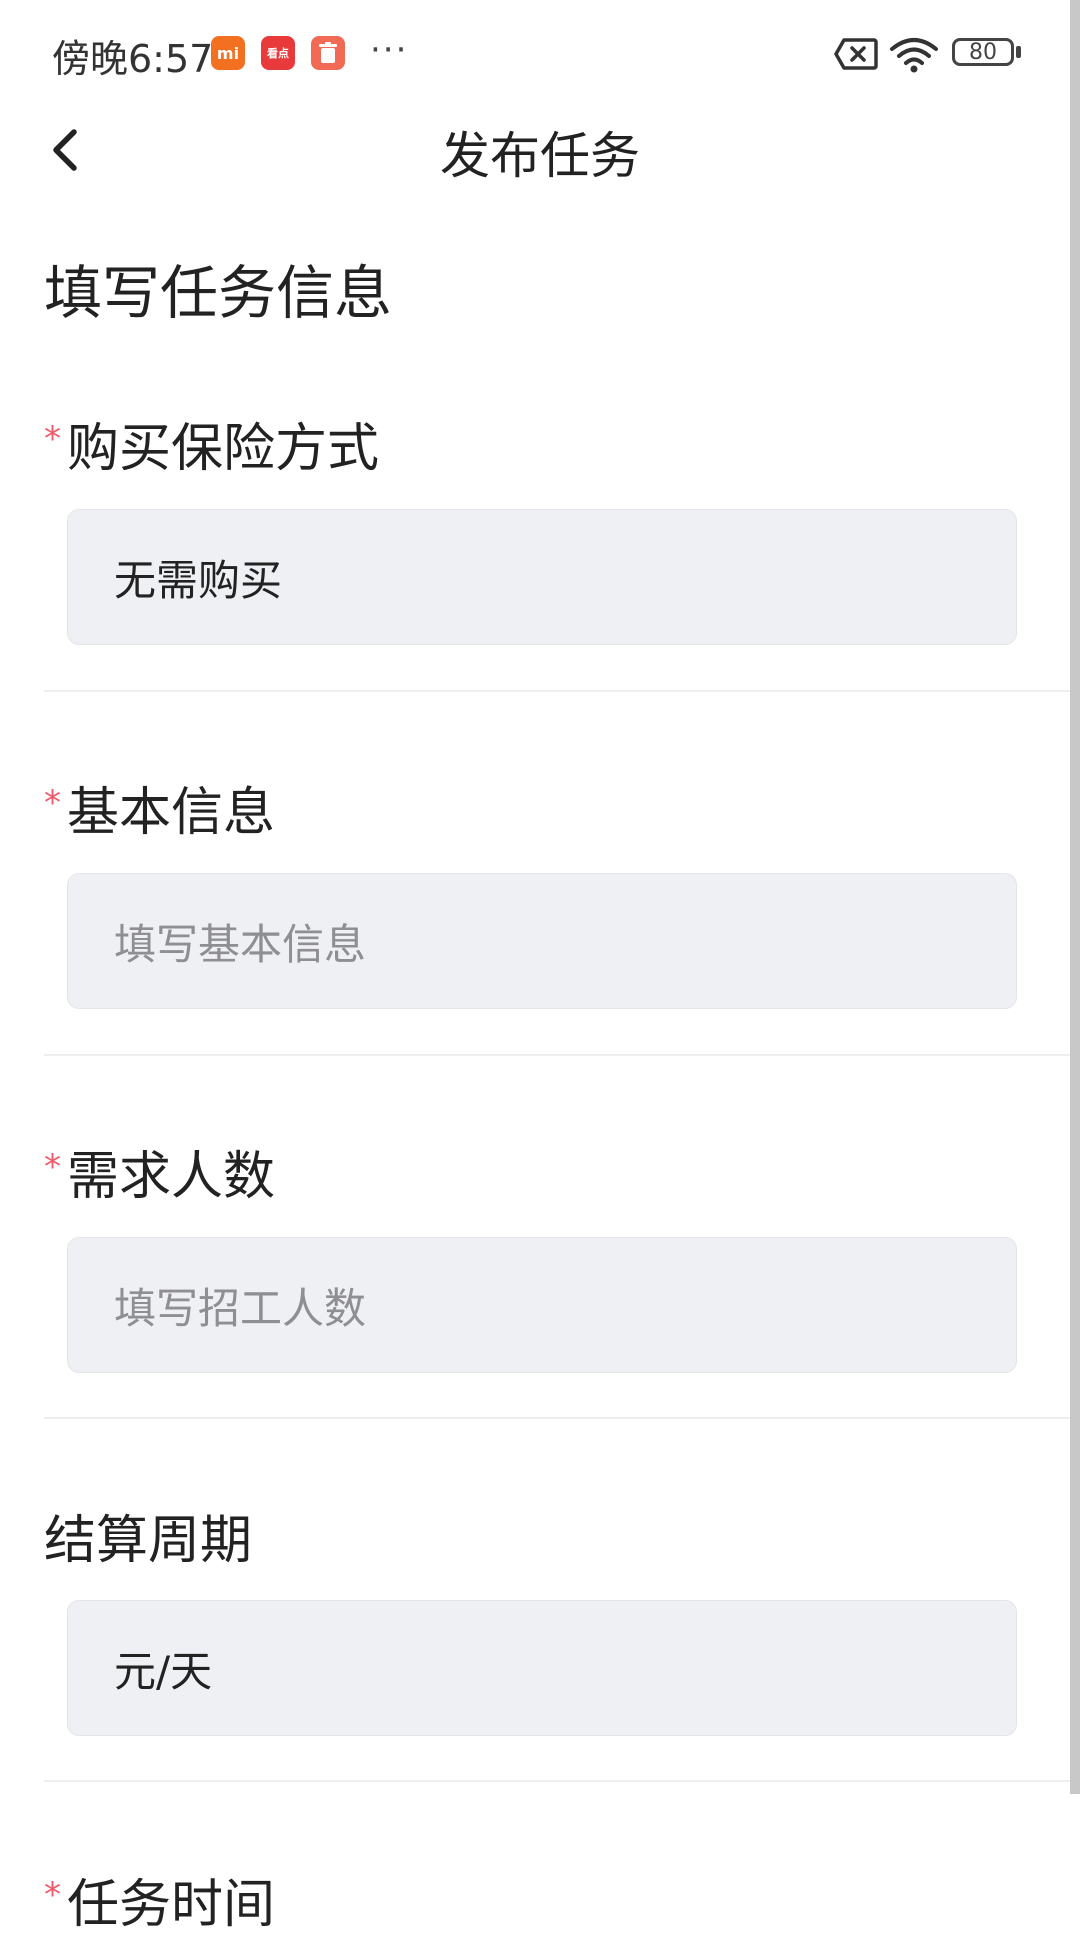 The width and height of the screenshot is (1080, 1937). I want to click on page-title: 发布任务, so click(540, 156).